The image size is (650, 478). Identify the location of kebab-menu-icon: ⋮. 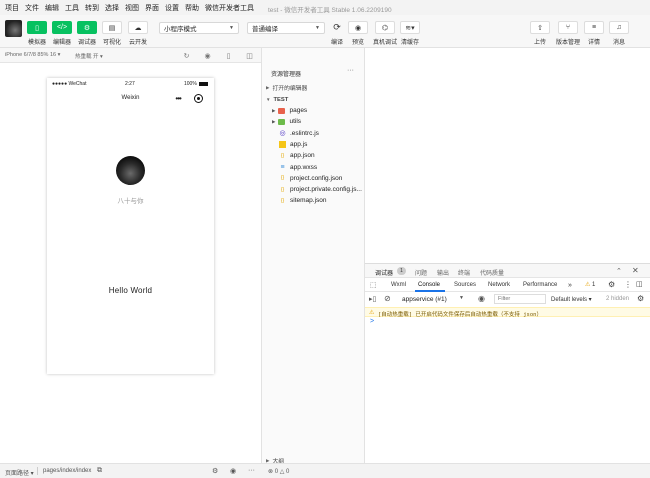
(628, 284).